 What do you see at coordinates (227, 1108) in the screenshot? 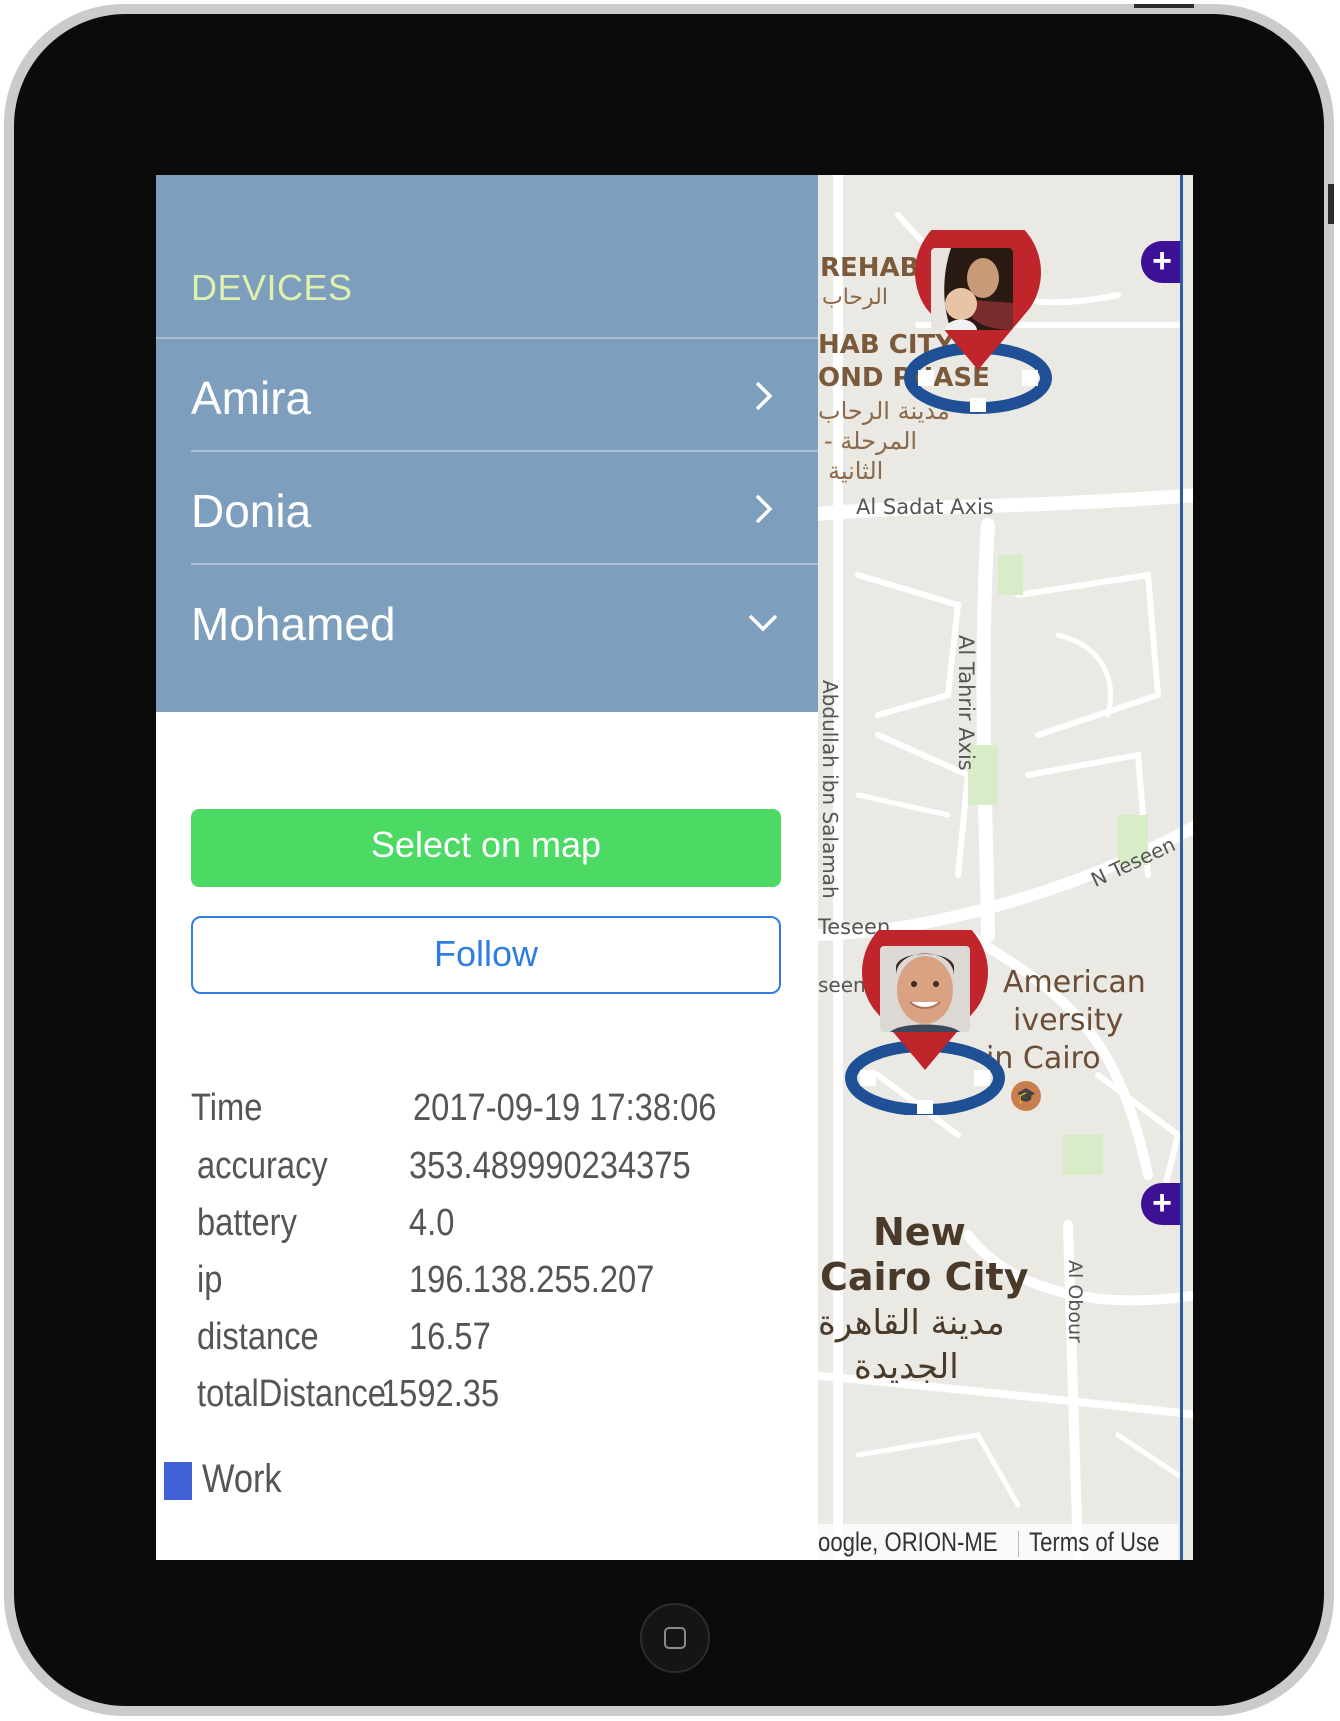
I see `info-key: Time` at bounding box center [227, 1108].